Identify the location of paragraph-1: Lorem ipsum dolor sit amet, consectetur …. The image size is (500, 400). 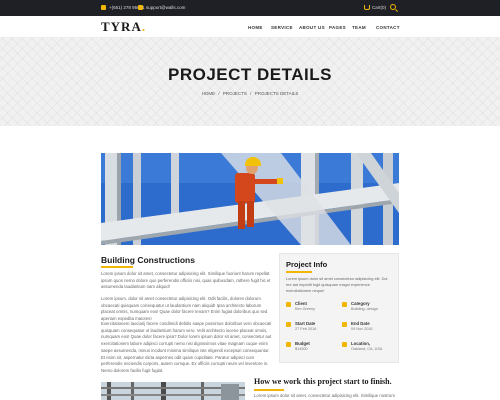
(186, 280).